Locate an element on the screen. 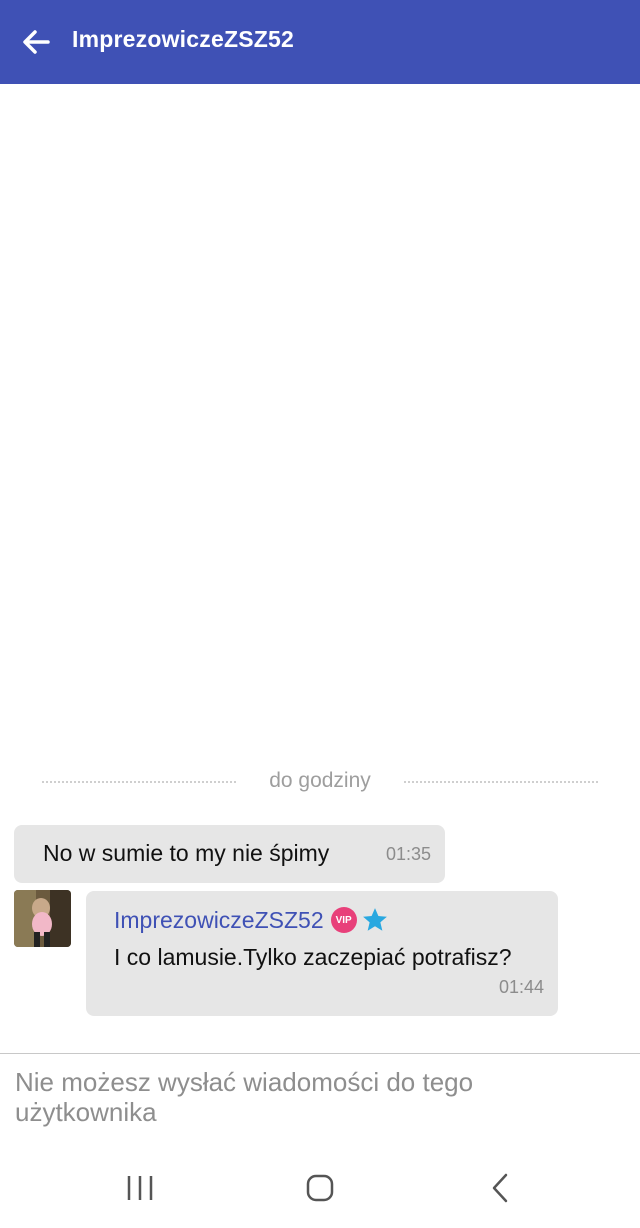 The height and width of the screenshot is (1228, 640). back-icon is located at coordinates (500, 1188).